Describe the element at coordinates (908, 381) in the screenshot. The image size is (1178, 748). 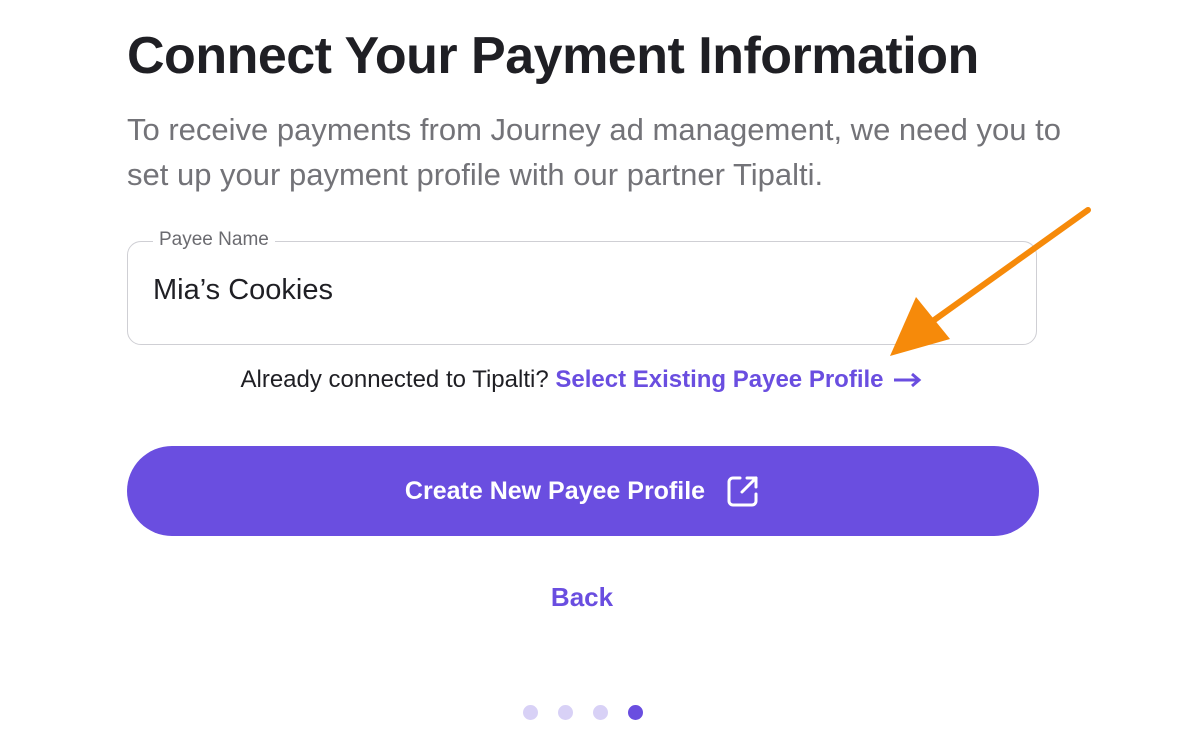
I see `arrow-right-icon` at that location.